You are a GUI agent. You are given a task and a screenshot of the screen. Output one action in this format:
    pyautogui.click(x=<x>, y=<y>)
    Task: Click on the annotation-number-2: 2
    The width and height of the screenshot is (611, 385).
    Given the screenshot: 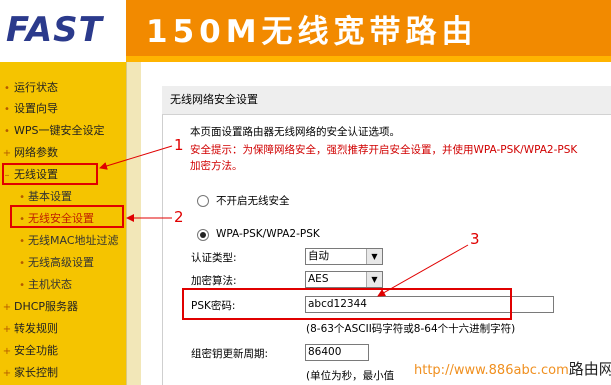 What is the action you would take?
    pyautogui.click(x=179, y=217)
    